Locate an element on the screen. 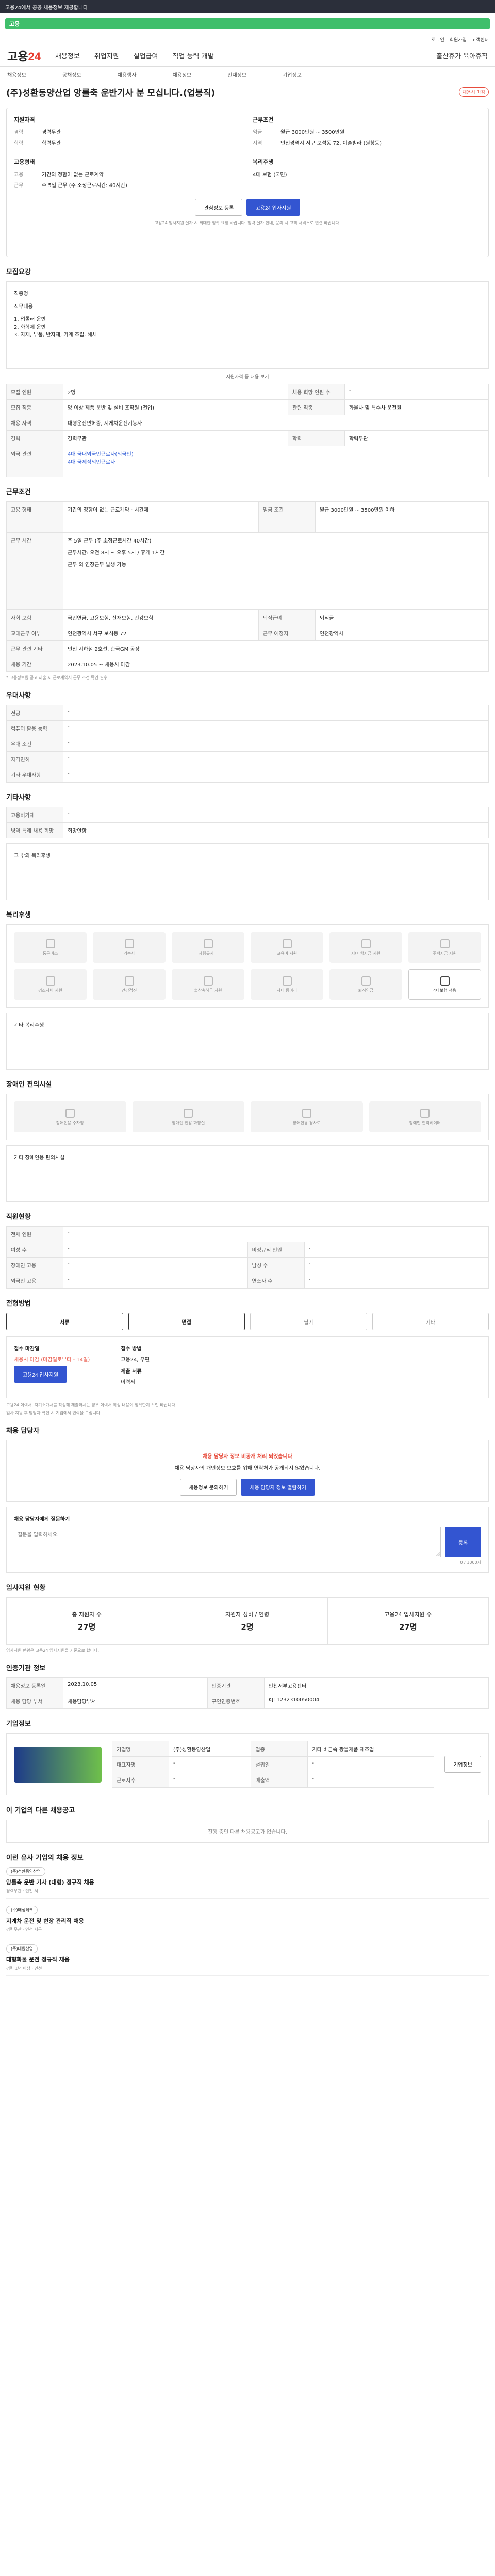 This screenshot has height=2576, width=495. list-item: (주)태성테크 지게차 운전 및 현장 관리직 채용 경력무관 · 인천 서구 is located at coordinates (247, 1921).